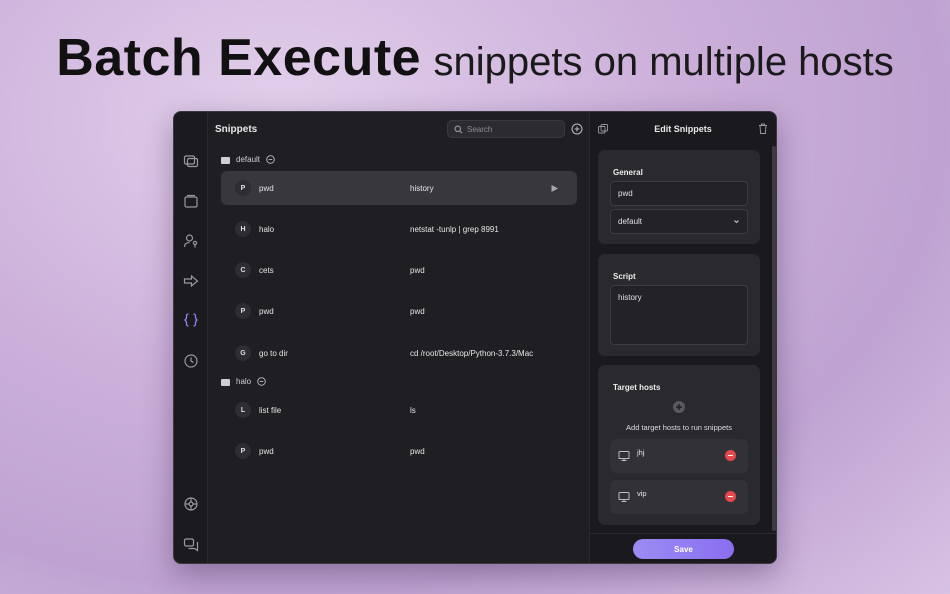  I want to click on snippet-initial: C, so click(243, 270).